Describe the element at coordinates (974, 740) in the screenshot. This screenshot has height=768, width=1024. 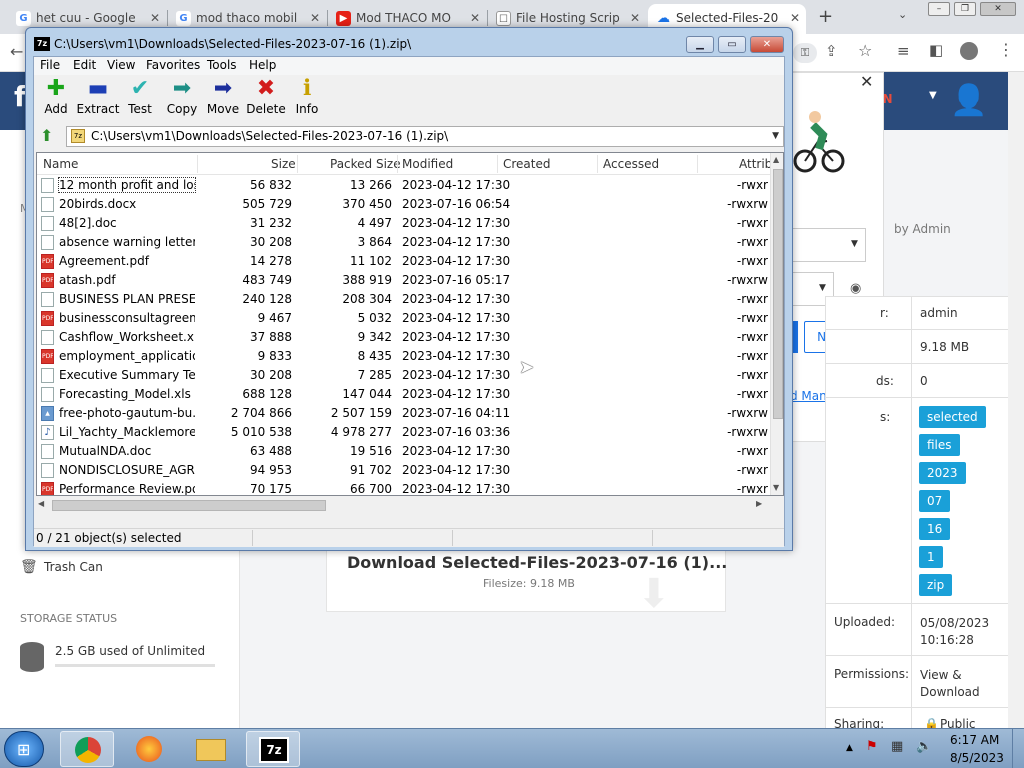
I see `clock-time: 6:17 AM` at that location.